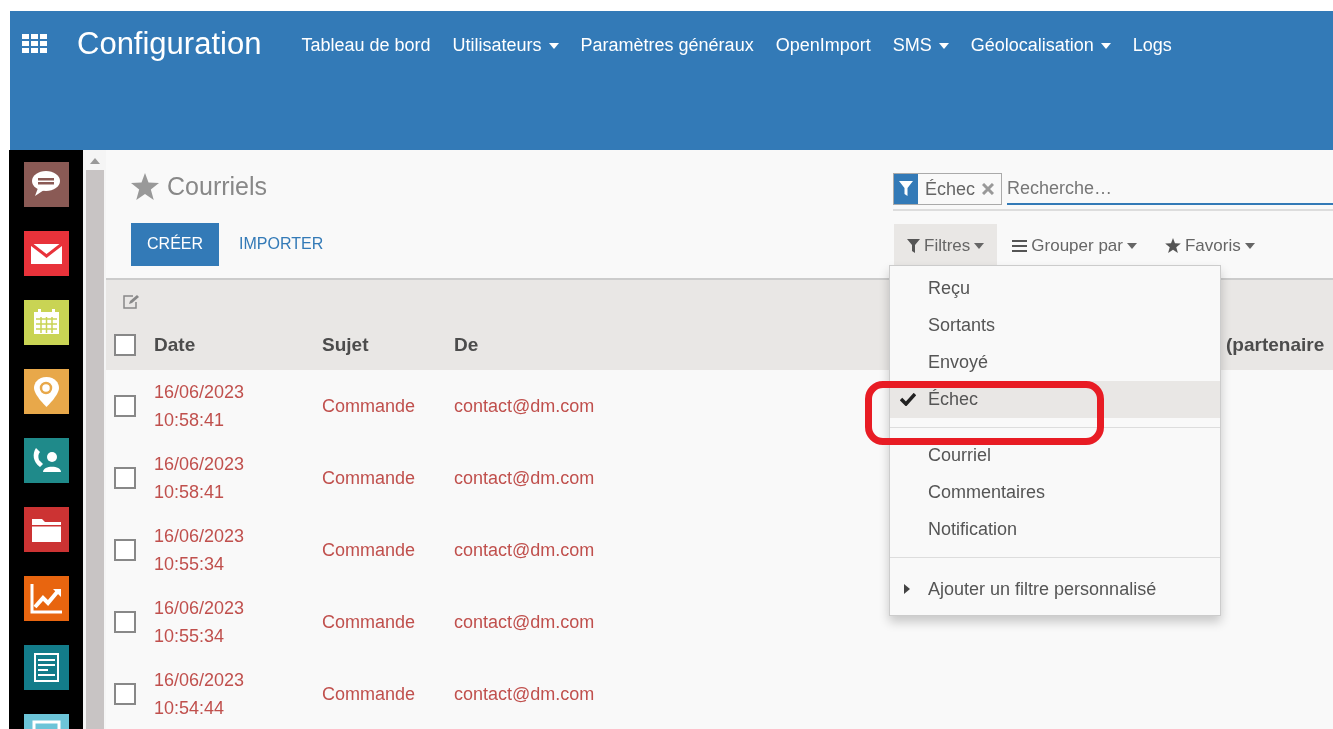  I want to click on phone-contact-icon, so click(46, 460).